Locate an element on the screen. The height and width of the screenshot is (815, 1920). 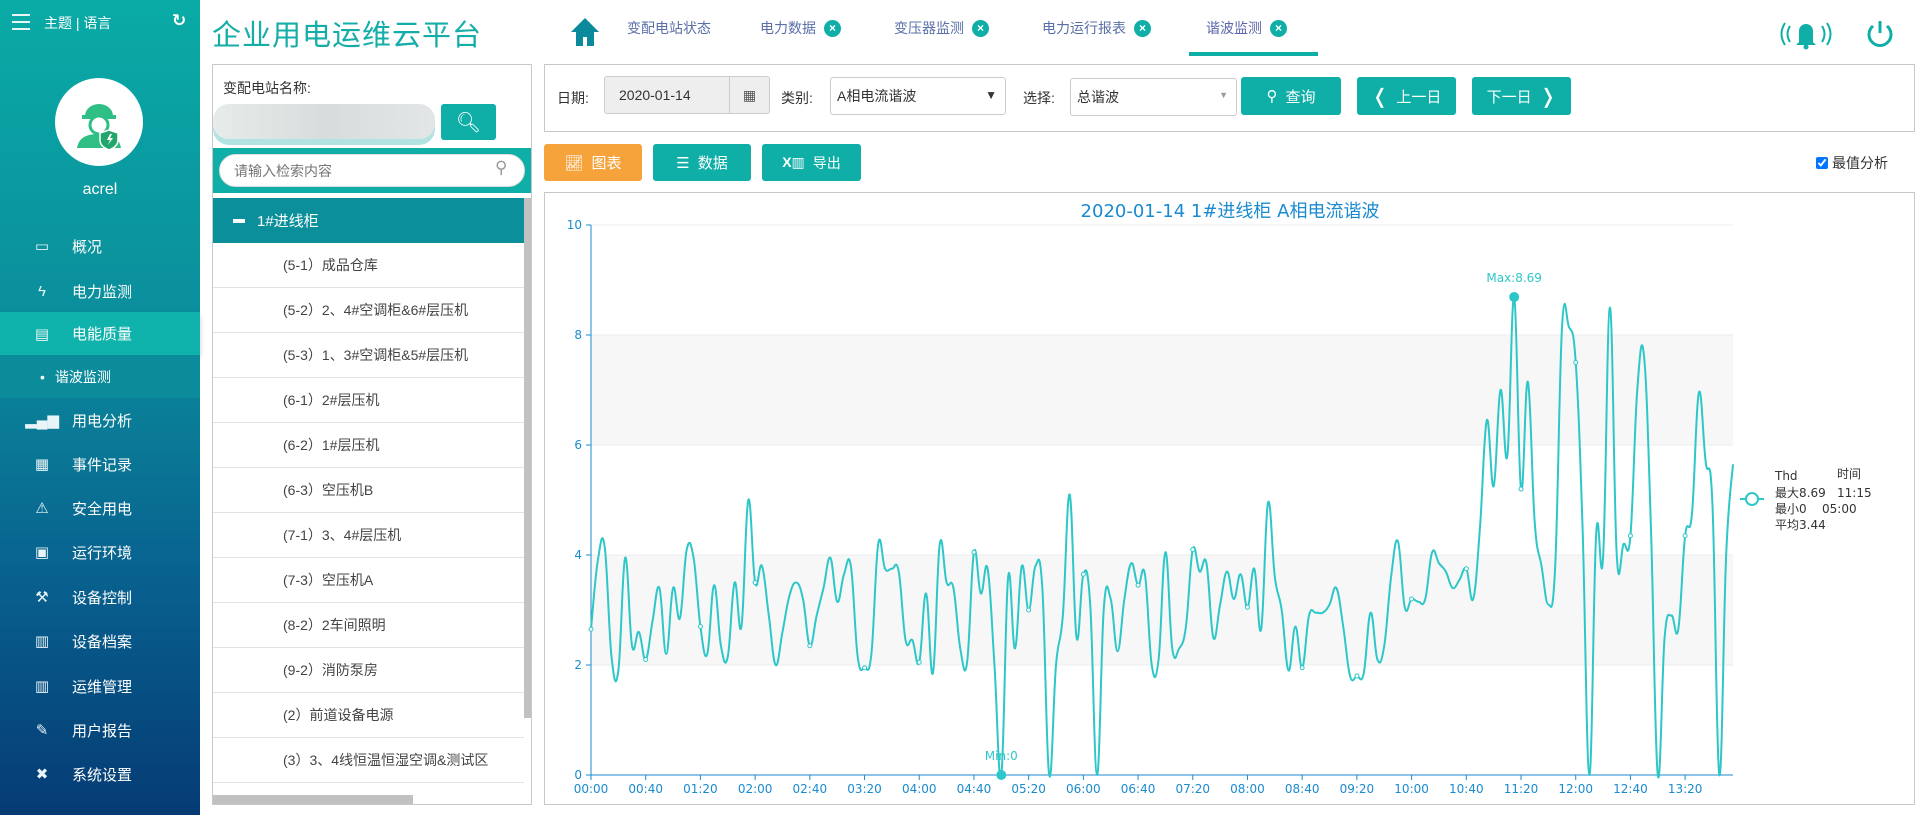
sidebar-item-overview: ▭ 概况 is located at coordinates (100, 246).